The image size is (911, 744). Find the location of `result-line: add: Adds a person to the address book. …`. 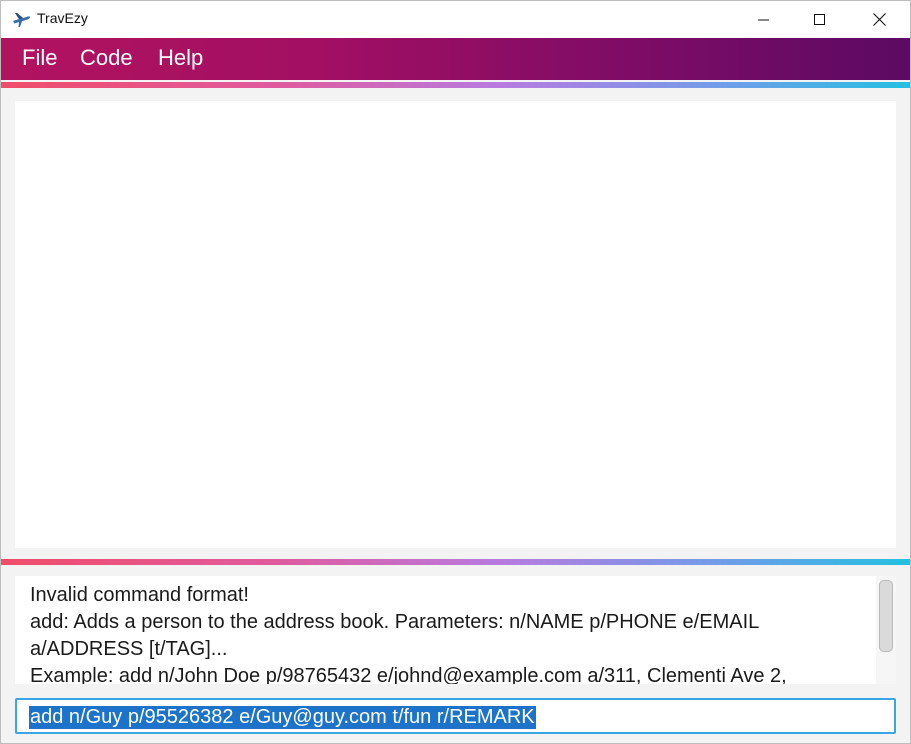

result-line: add: Adds a person to the address book. … is located at coordinates (397, 635).